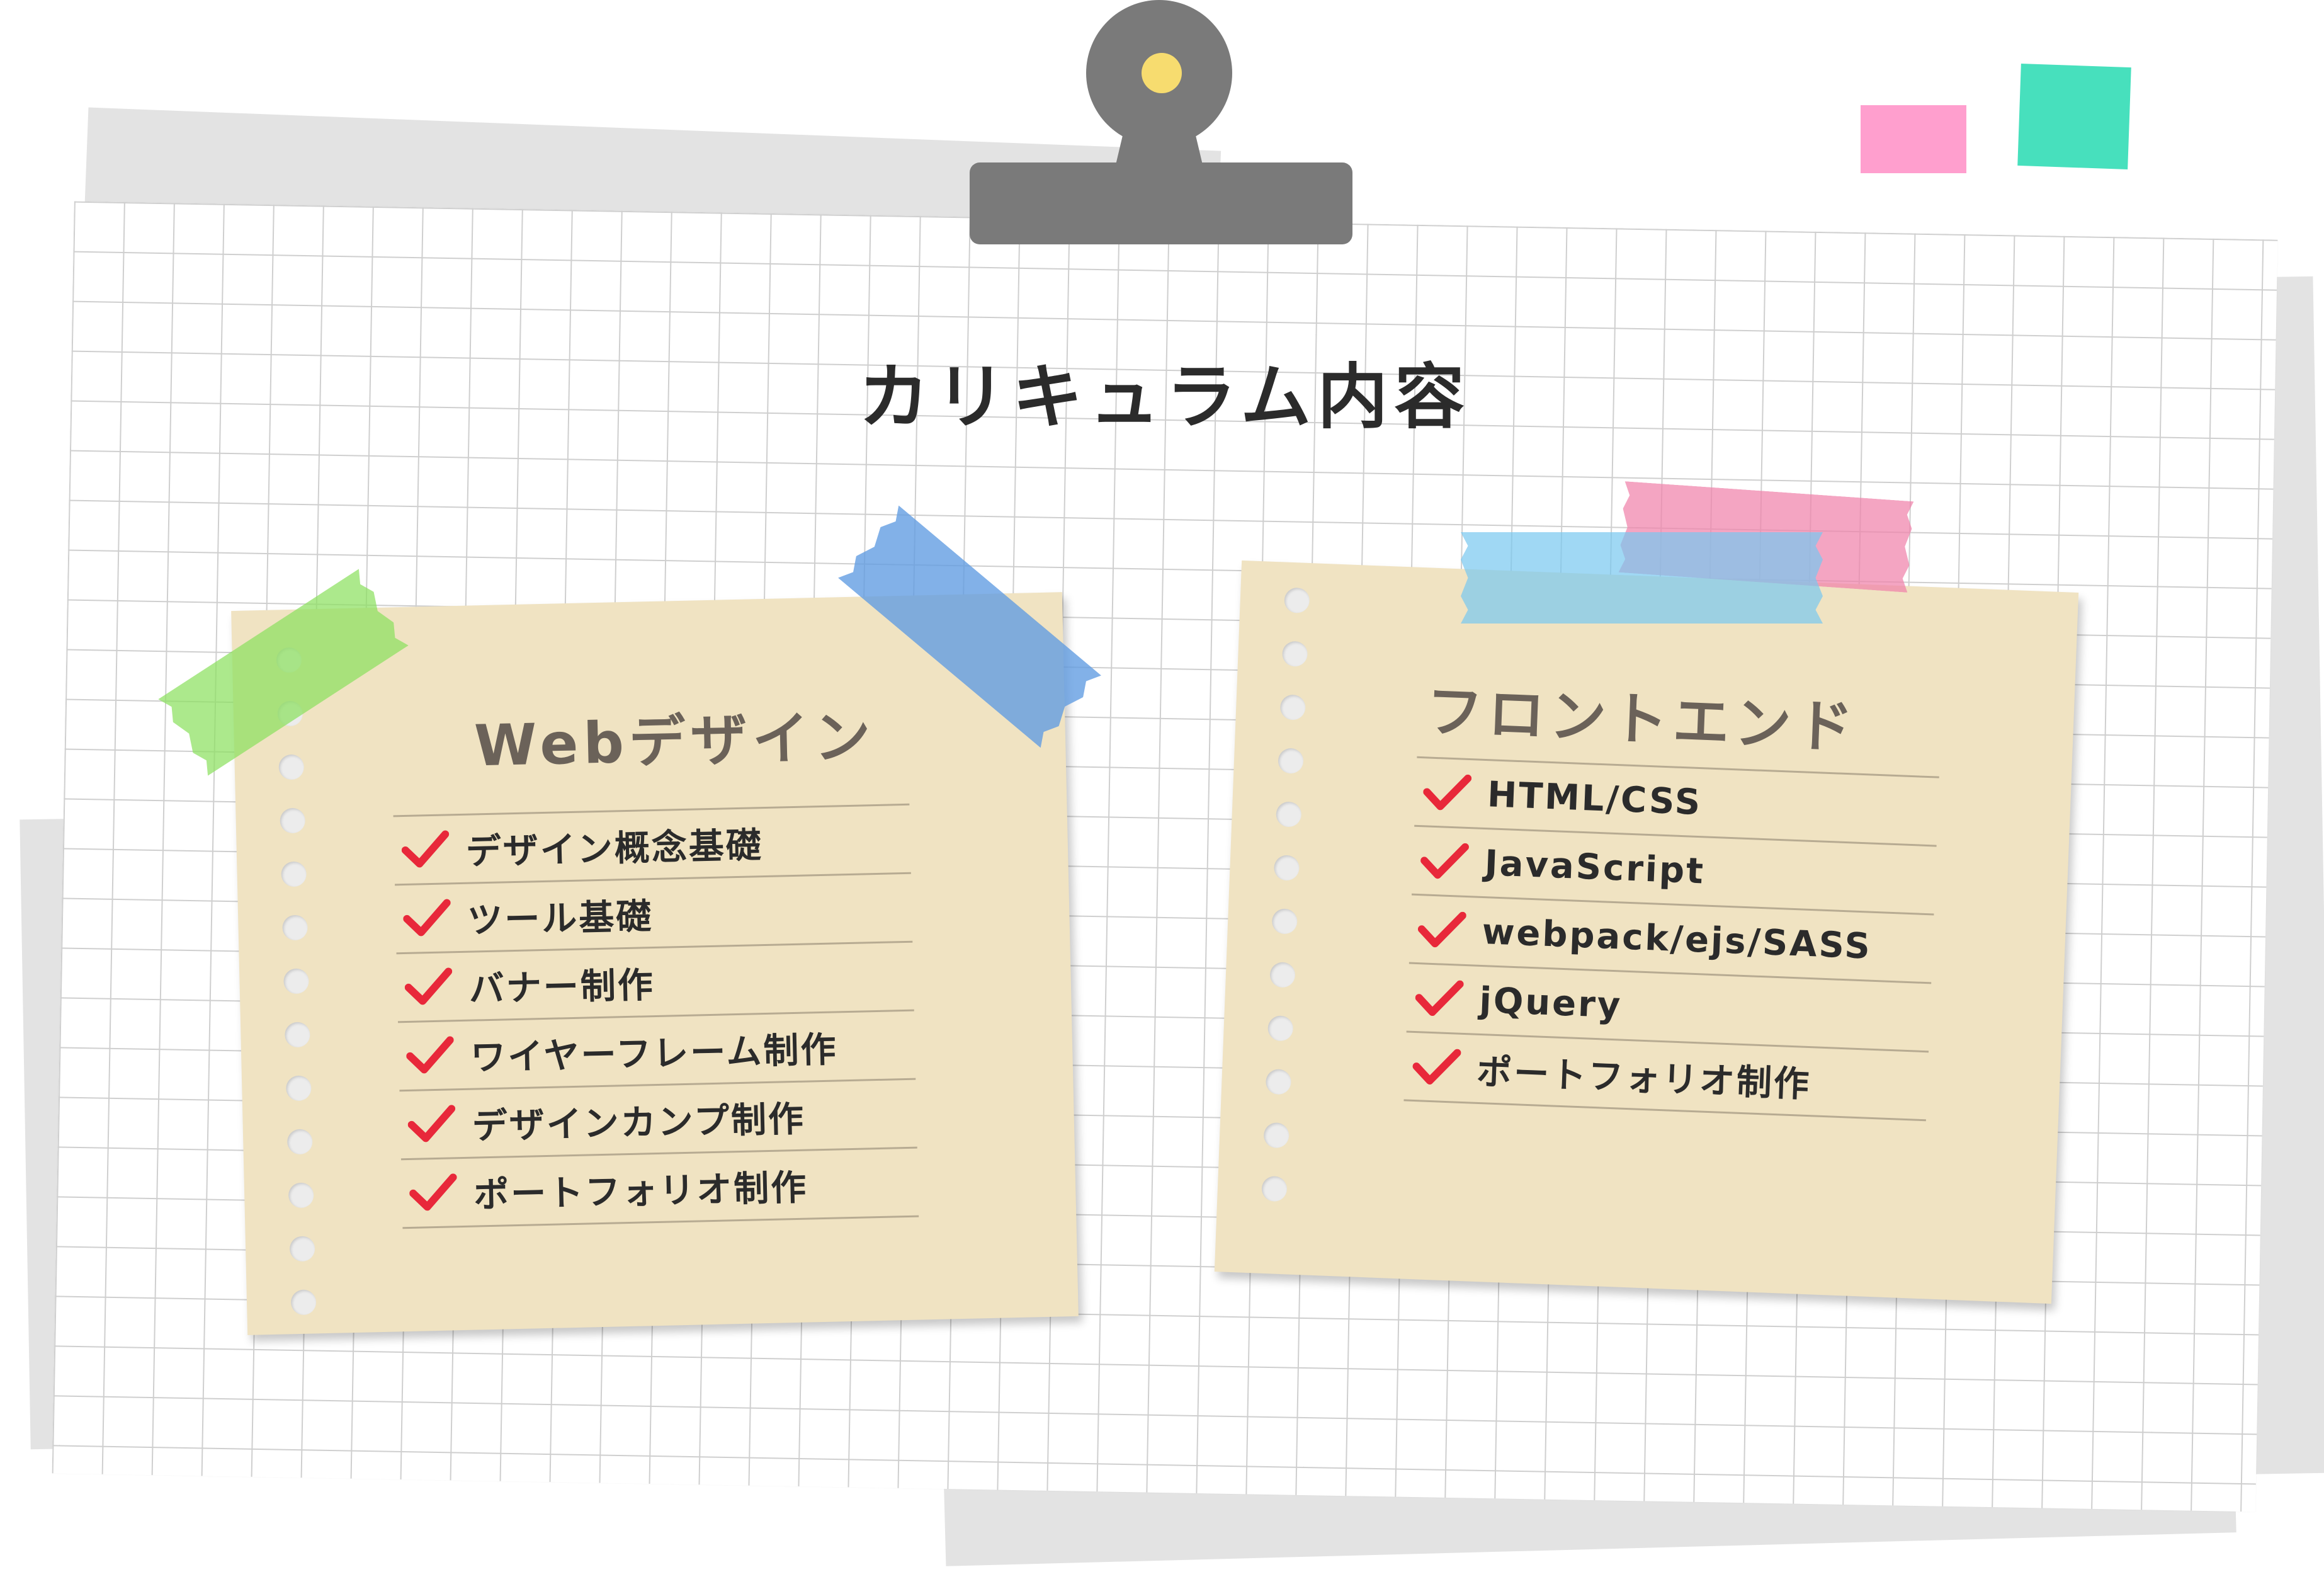 The width and height of the screenshot is (2324, 1589). What do you see at coordinates (614, 849) in the screenshot?
I see `list-item-label: デザイン概念基礎` at bounding box center [614, 849].